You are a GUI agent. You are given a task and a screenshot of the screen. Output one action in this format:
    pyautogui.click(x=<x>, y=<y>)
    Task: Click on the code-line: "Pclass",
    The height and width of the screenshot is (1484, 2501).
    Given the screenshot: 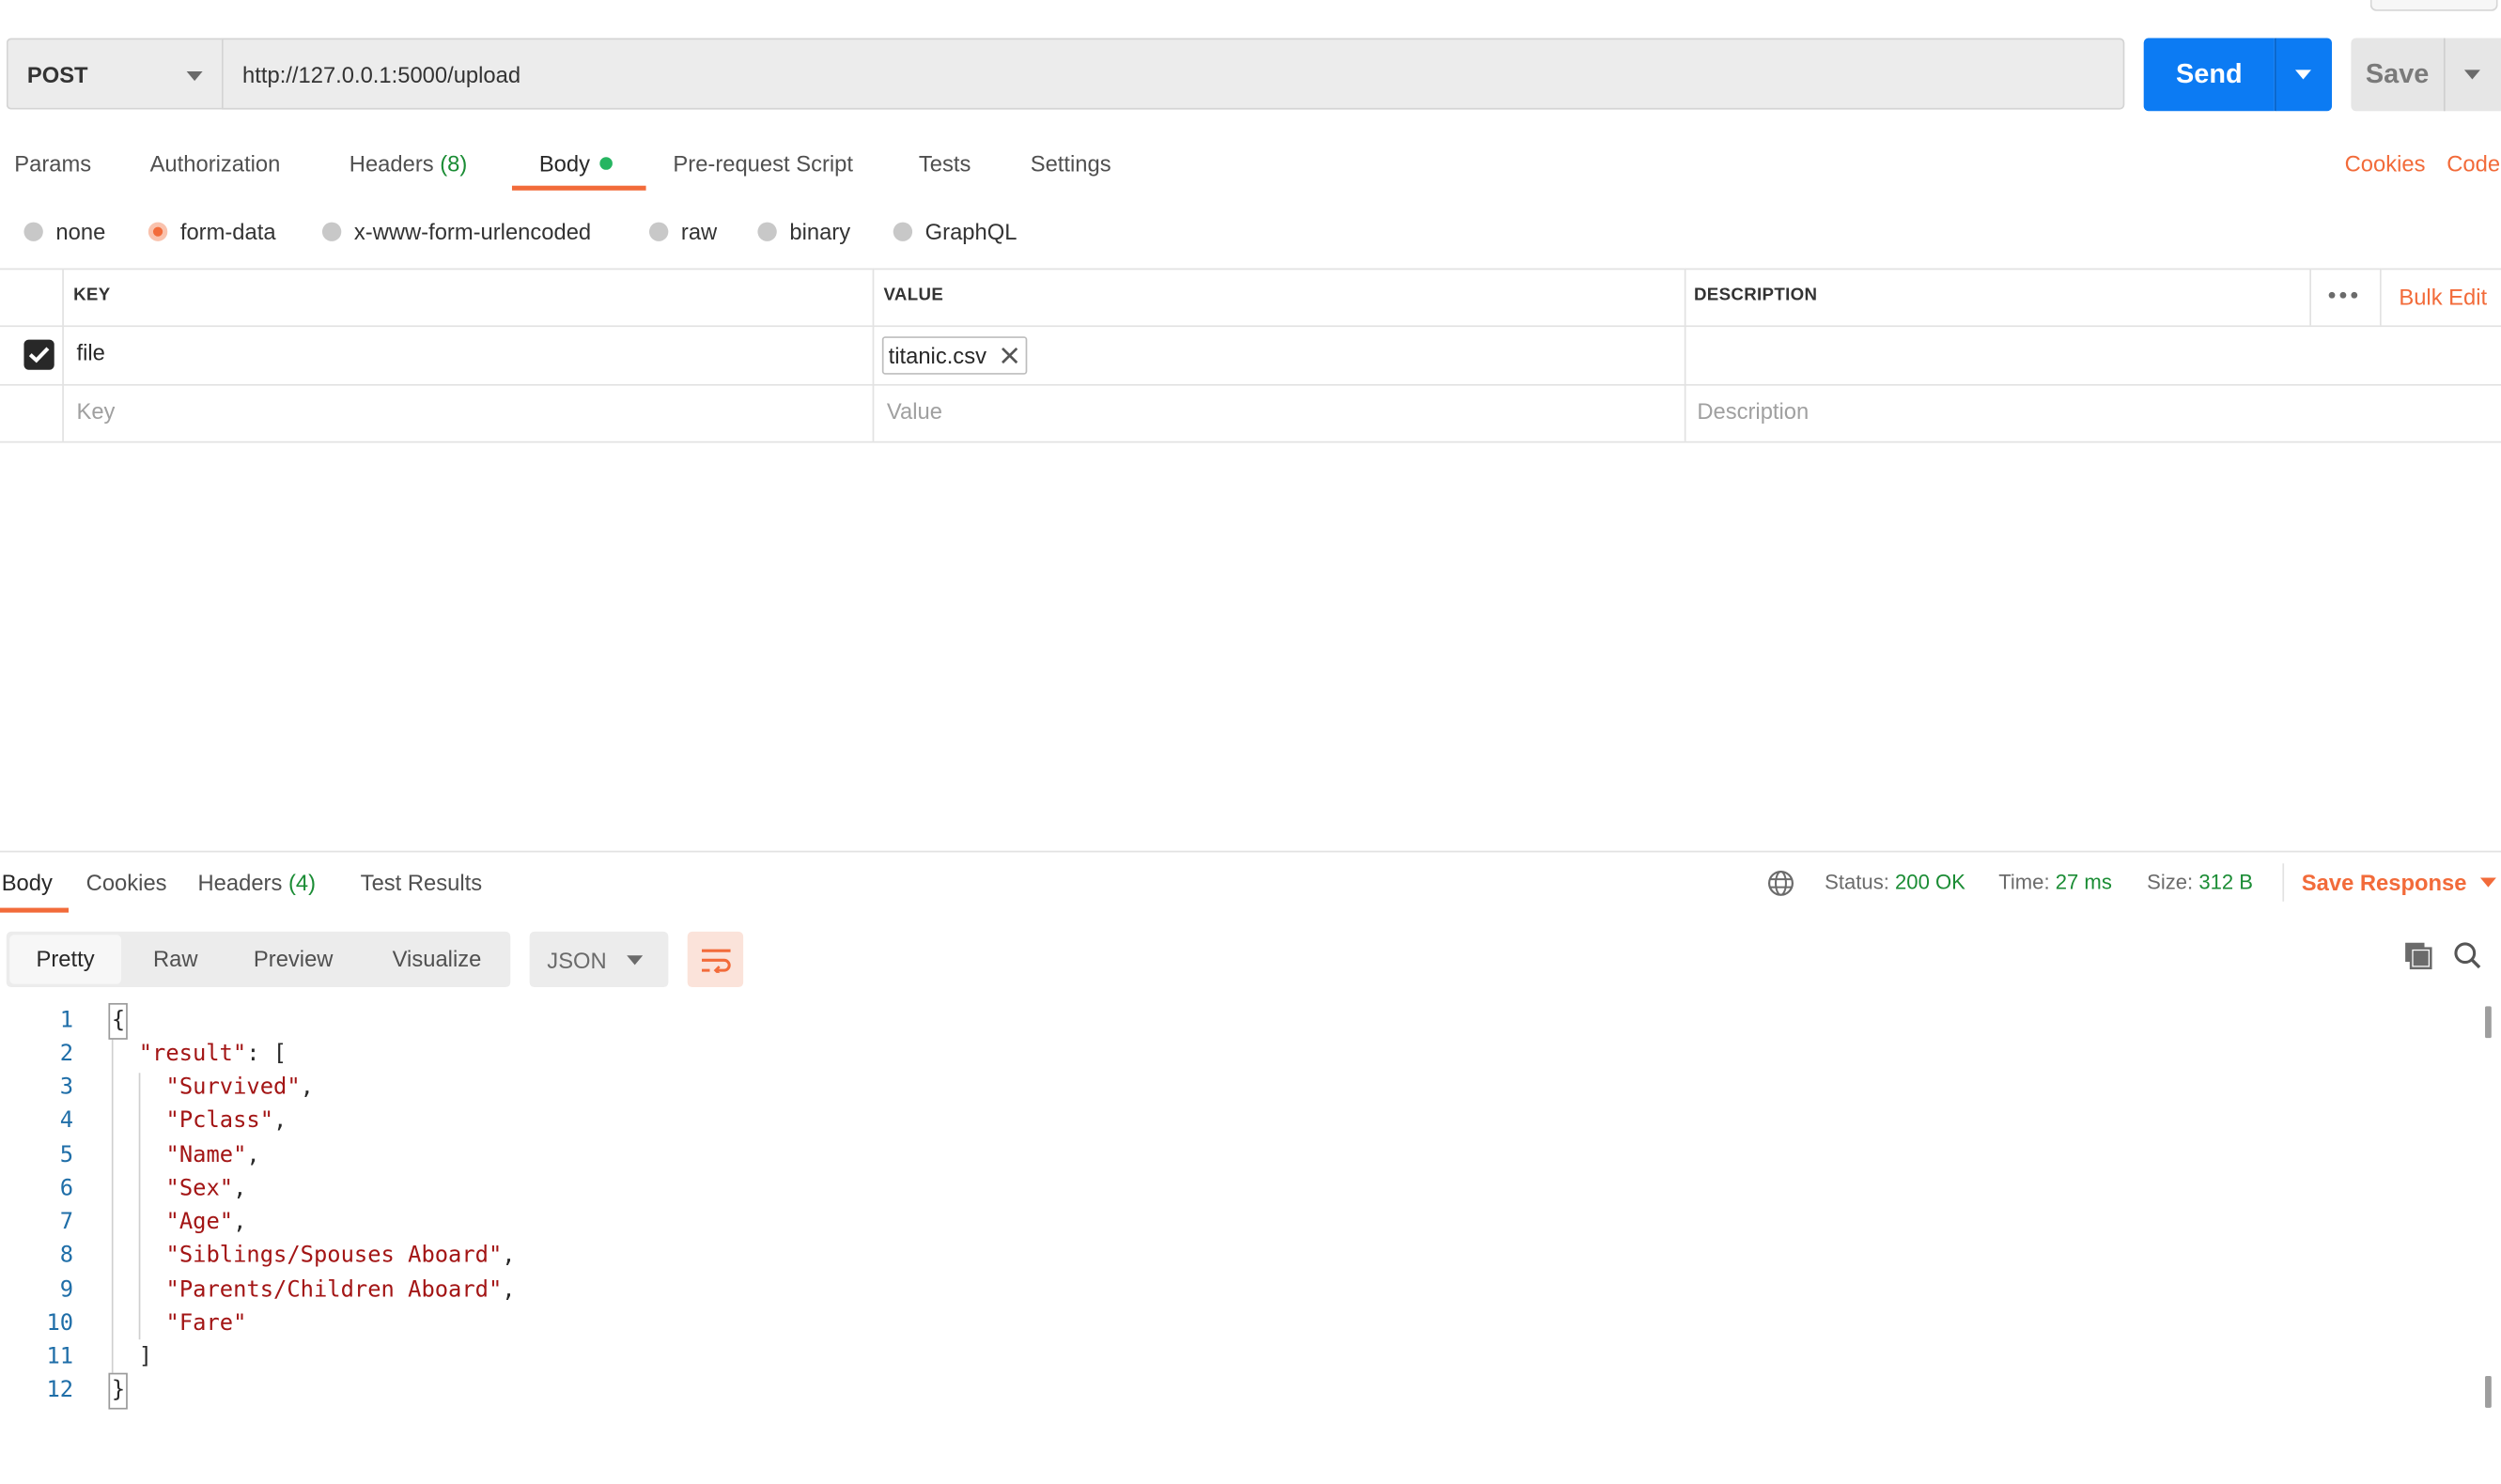 What is the action you would take?
    pyautogui.click(x=226, y=1120)
    